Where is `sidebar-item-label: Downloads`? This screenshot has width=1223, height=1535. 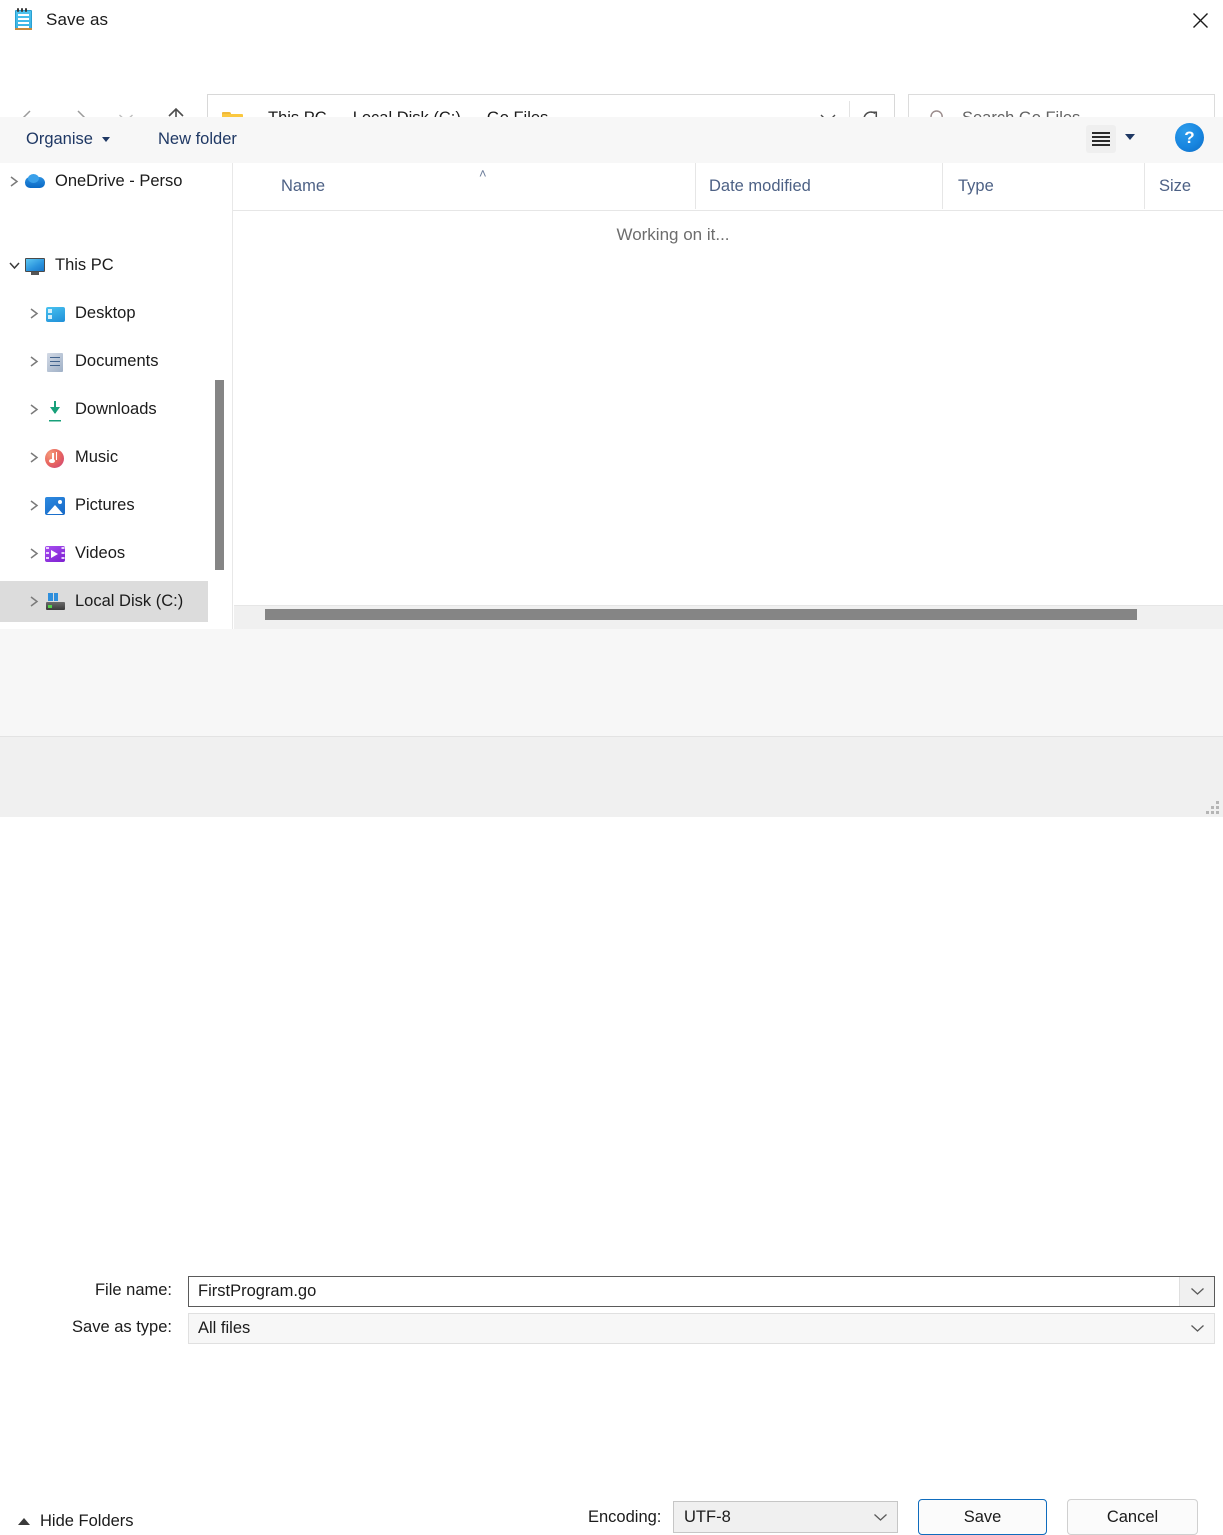
sidebar-item-label: Downloads is located at coordinates (116, 409).